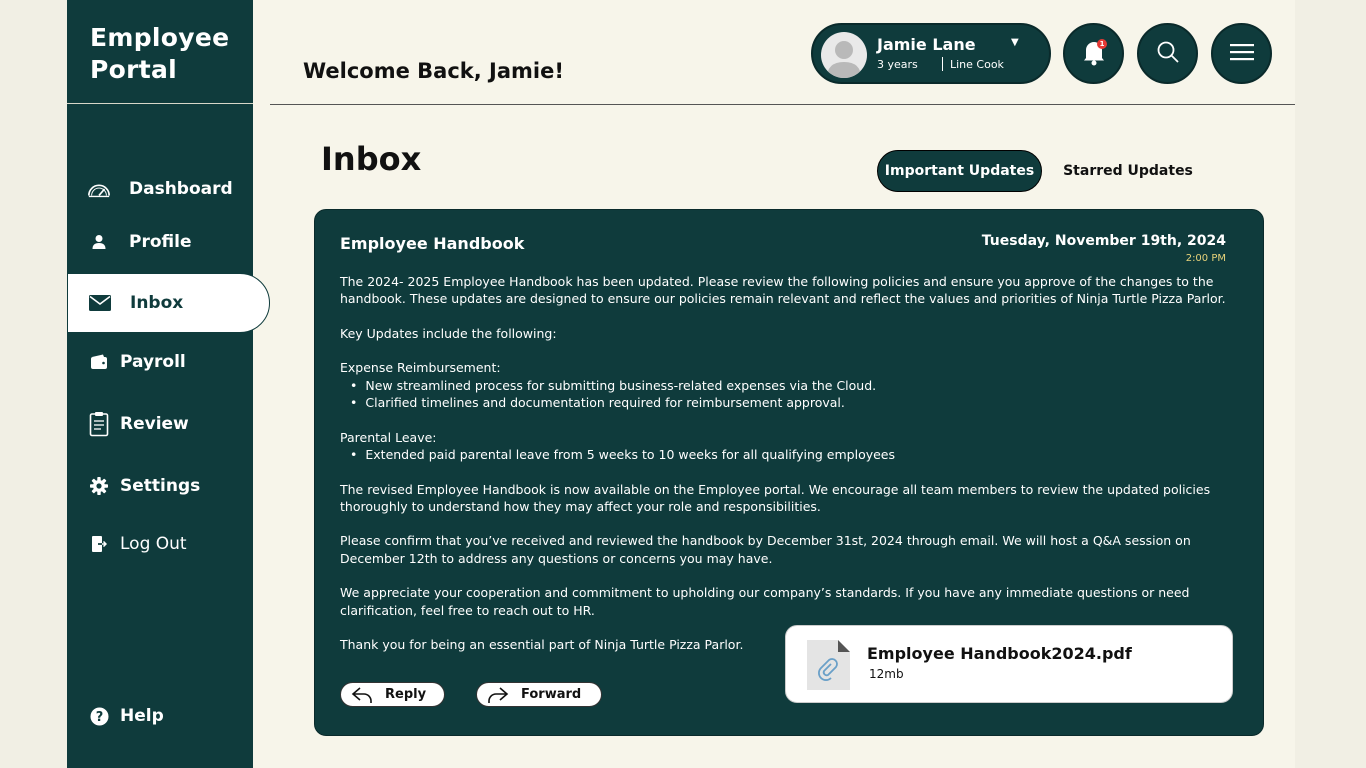  I want to click on sidebar-item-profile: Profile, so click(160, 242).